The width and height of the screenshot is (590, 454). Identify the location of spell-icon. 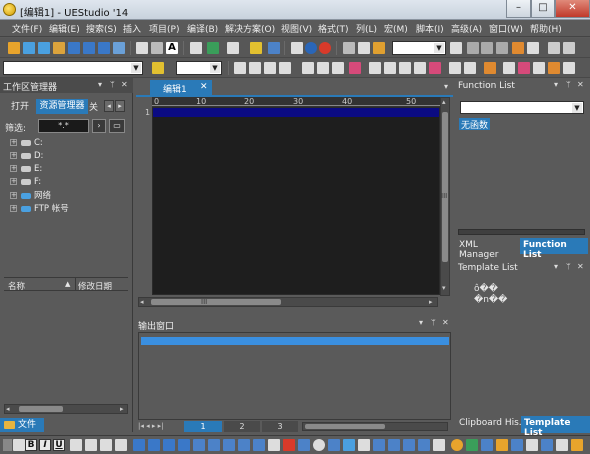
(435, 68).